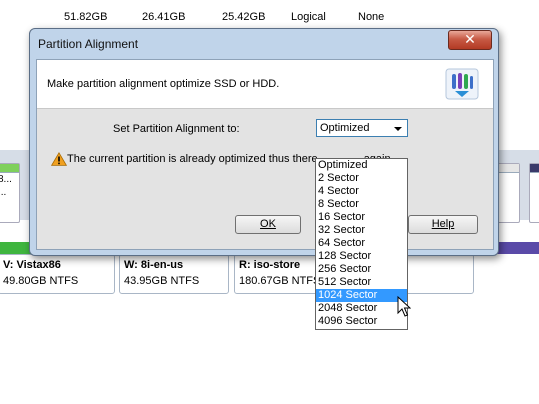 Image resolution: width=539 pixels, height=404 pixels. What do you see at coordinates (57, 274) in the screenshot?
I see `partition-tile-vistax86: V: Vistax86 49.80GB NTFS` at bounding box center [57, 274].